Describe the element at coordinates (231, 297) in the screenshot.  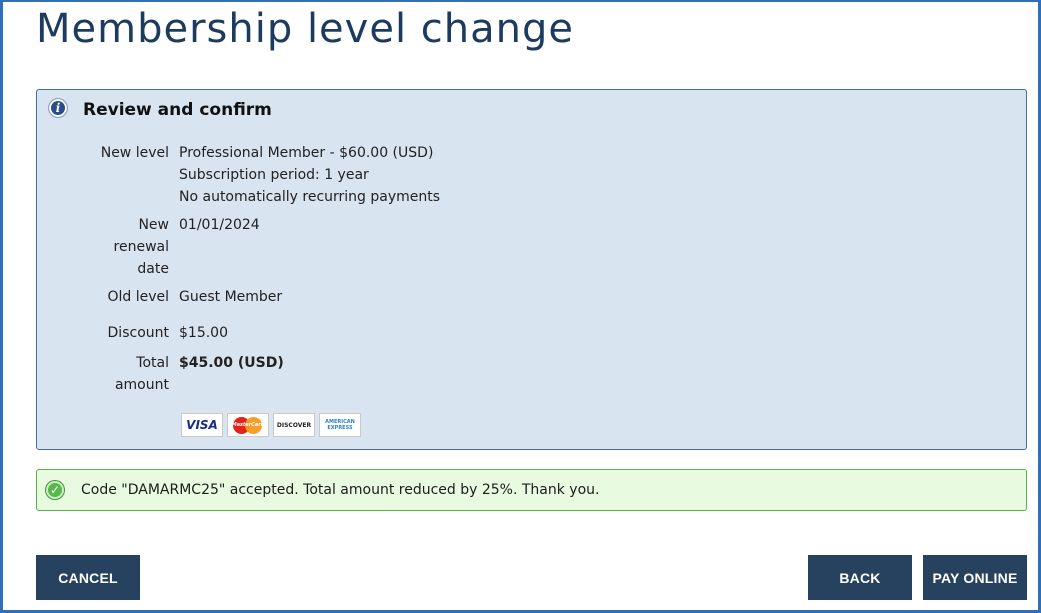
I see `old-level-value: Guest Member` at that location.